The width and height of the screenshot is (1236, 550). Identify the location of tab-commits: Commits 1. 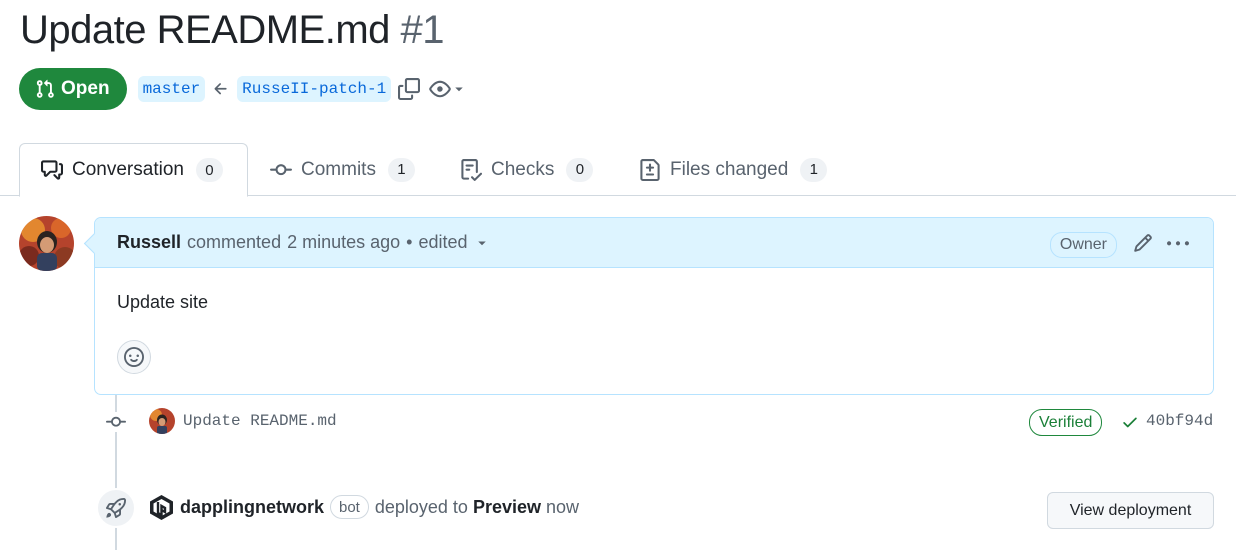
(342, 169).